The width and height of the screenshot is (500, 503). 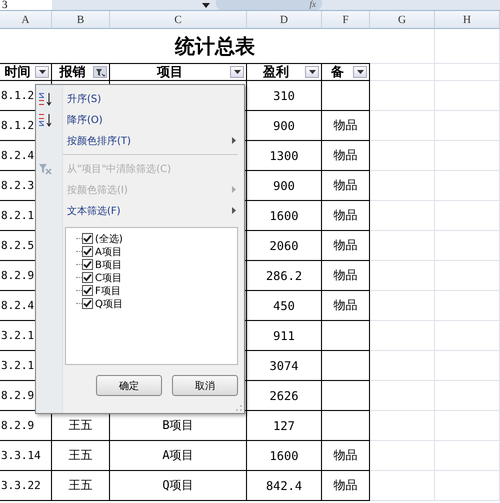 I want to click on table-cell: 842.4, so click(x=284, y=486).